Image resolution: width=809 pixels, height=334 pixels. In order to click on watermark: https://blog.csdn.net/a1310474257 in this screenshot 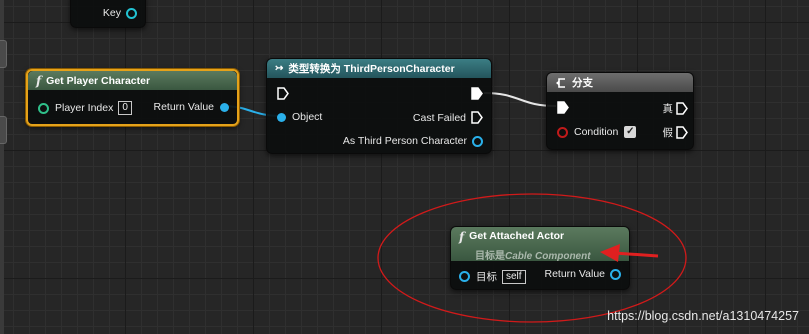, I will do `click(703, 316)`.